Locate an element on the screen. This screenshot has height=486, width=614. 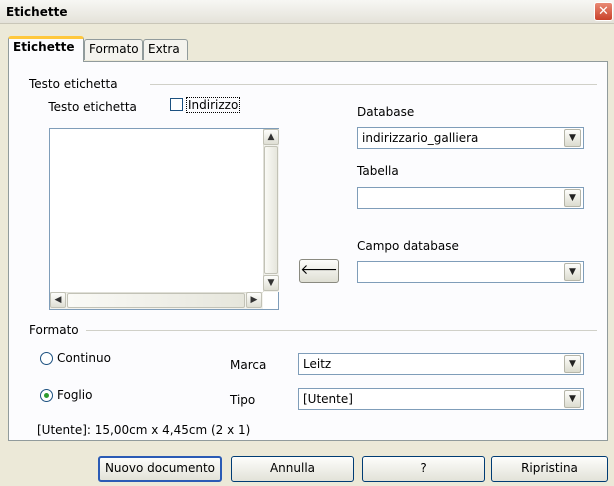
field-label: Campo database is located at coordinates (408, 246).